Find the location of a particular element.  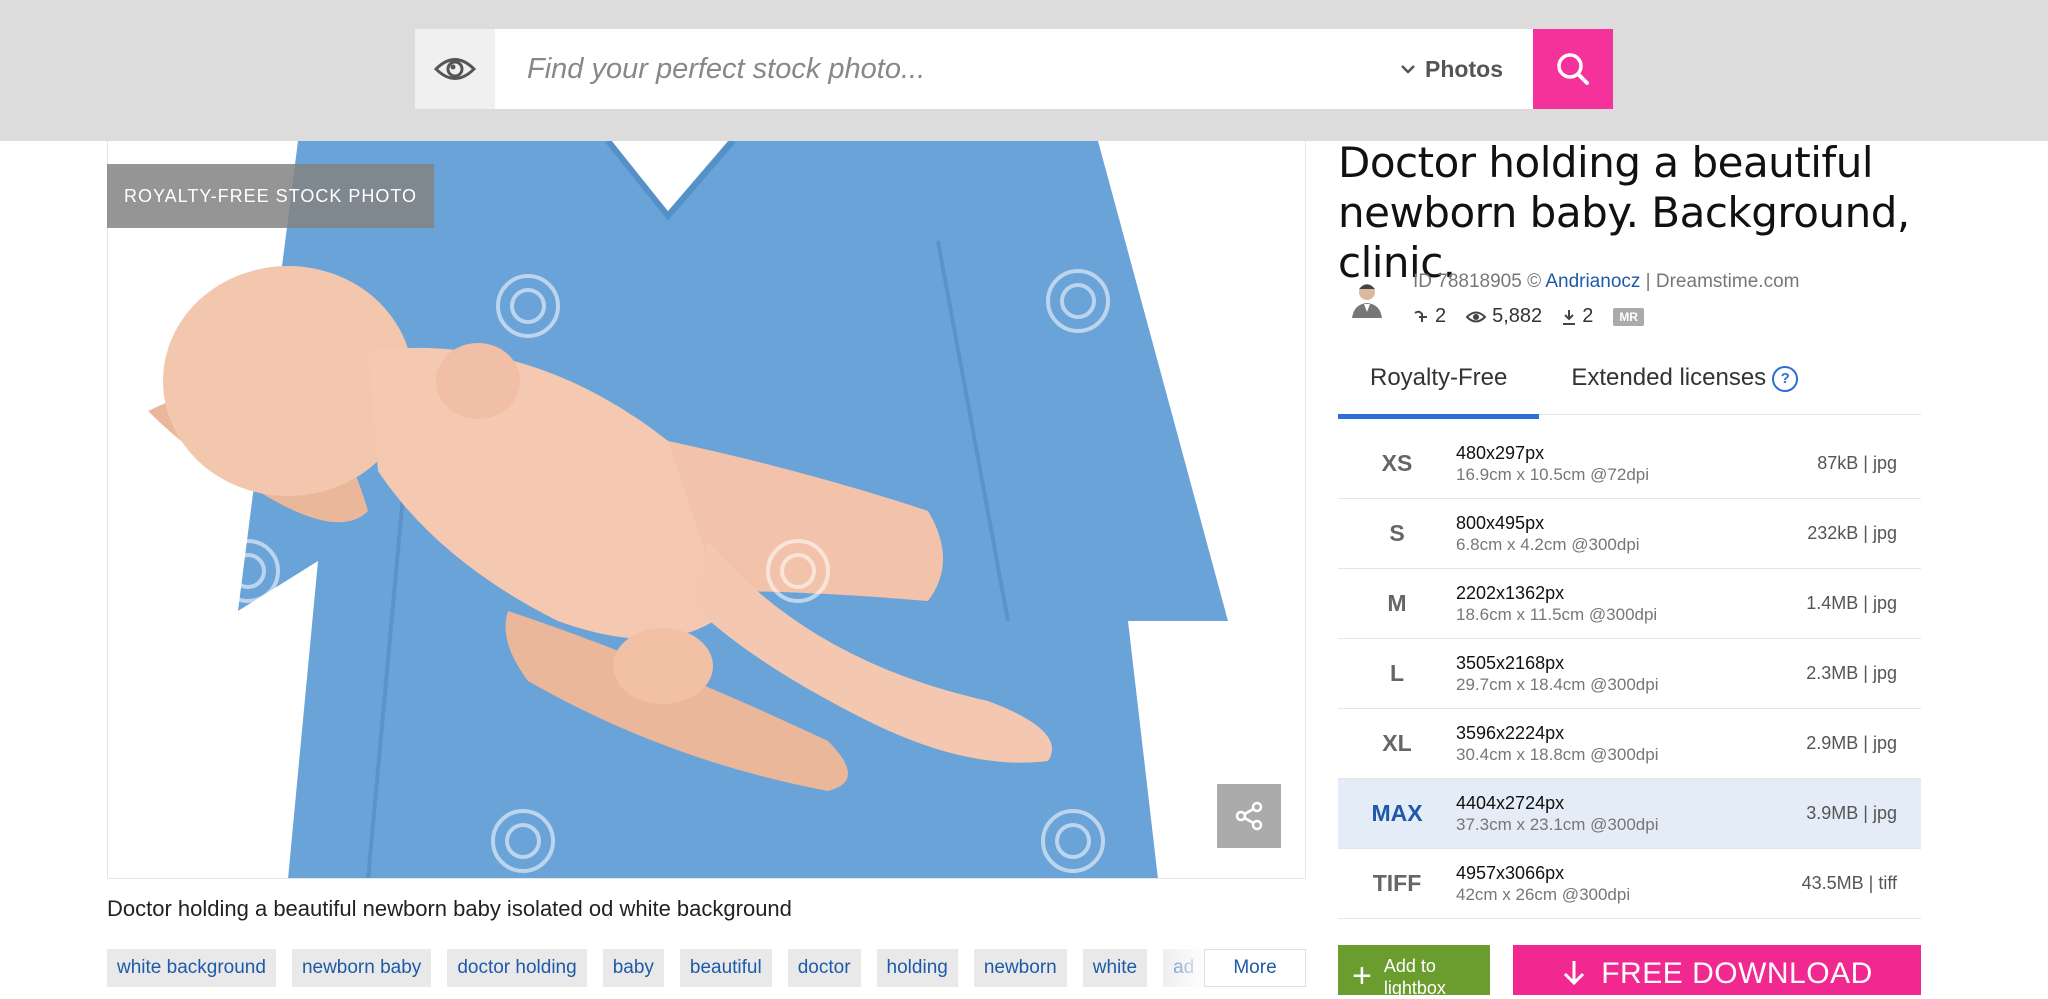

visual-search-button is located at coordinates (455, 69).